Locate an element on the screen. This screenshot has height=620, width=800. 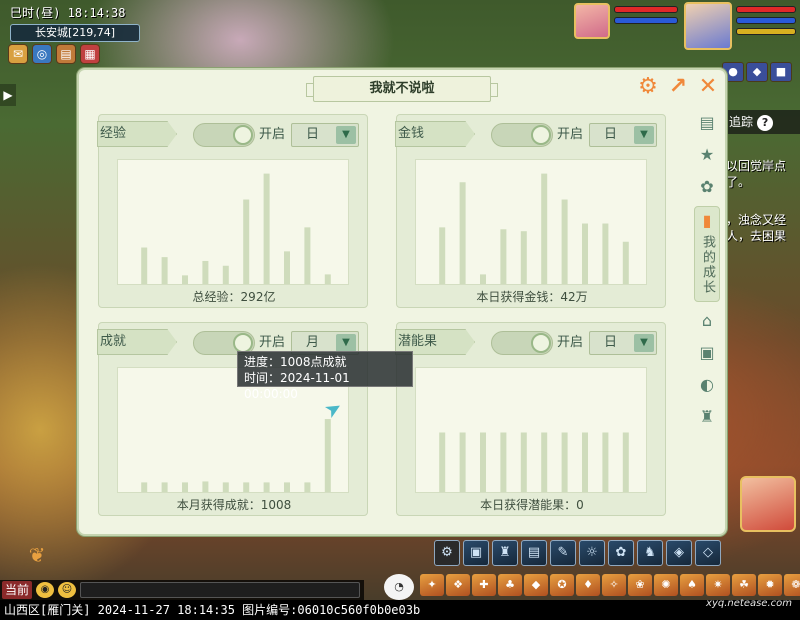
item-slot: ☘ is located at coordinates (744, 585).